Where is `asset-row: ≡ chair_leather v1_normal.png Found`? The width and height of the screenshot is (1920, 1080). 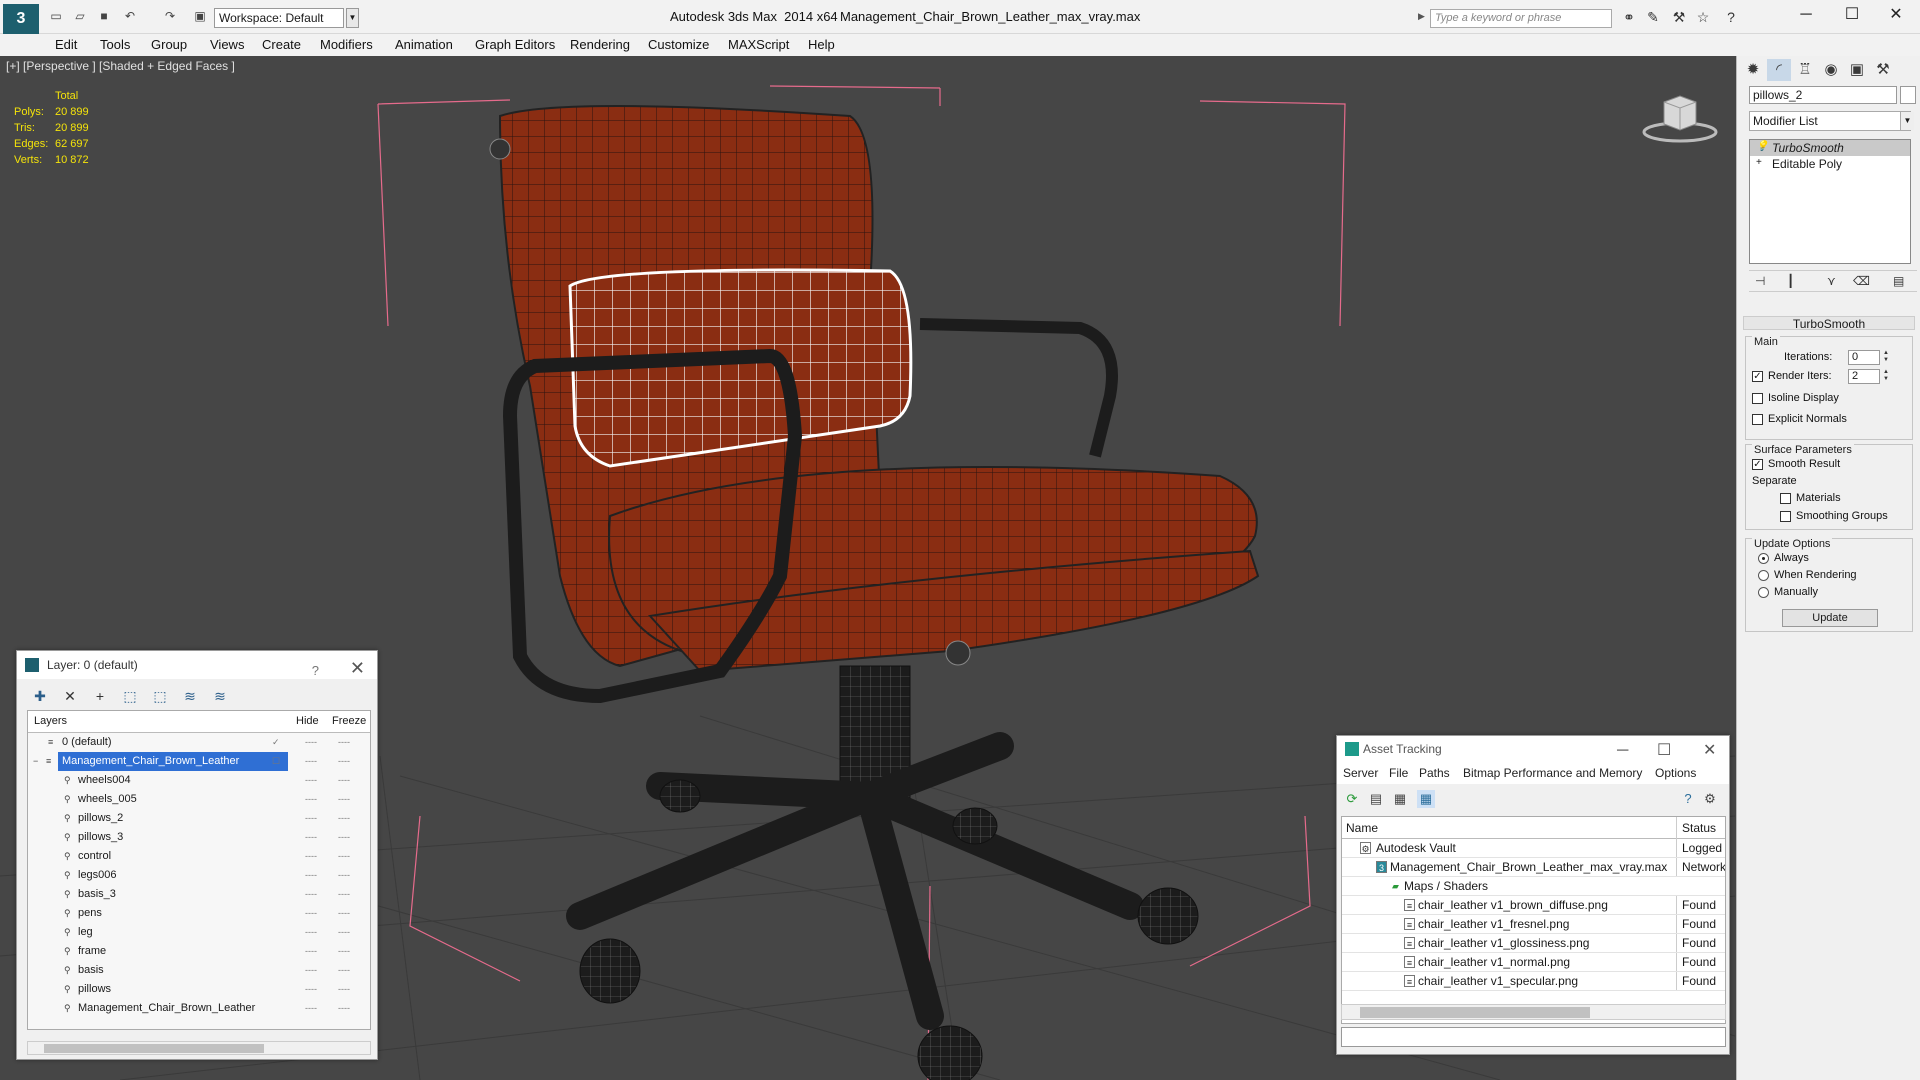
asset-row: ≡ chair_leather v1_normal.png Found is located at coordinates (1533, 962).